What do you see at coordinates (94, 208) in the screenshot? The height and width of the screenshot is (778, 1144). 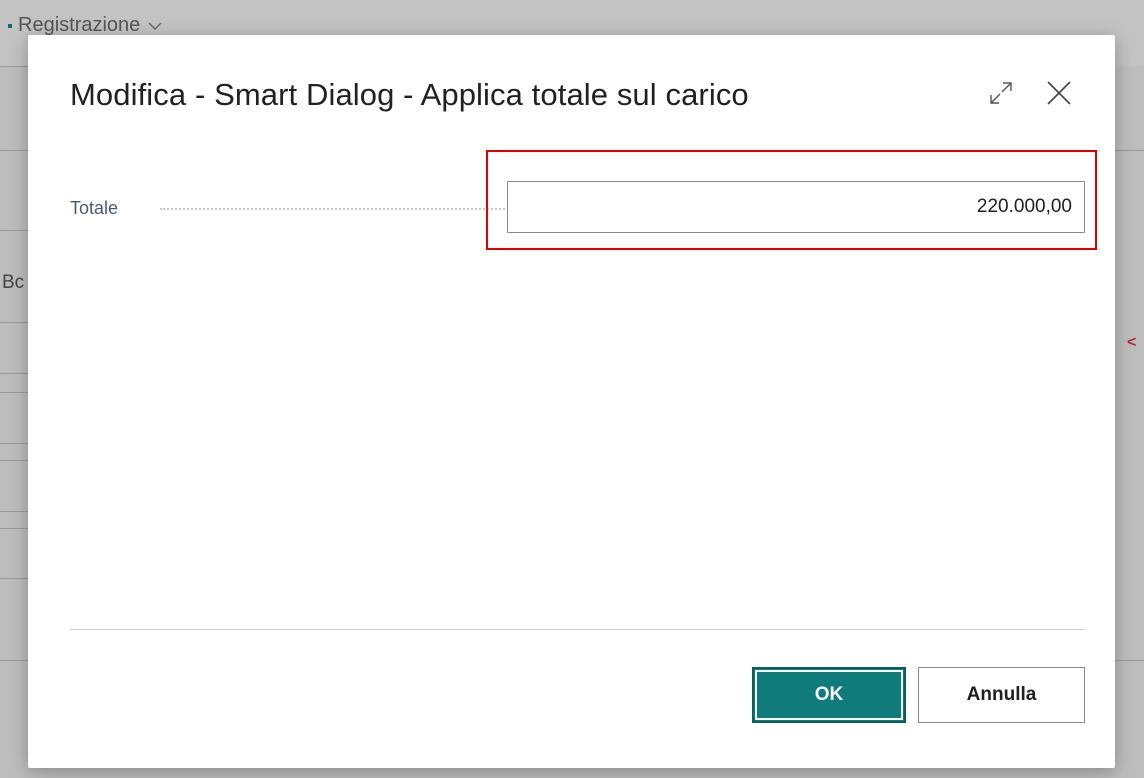 I see `field-label-totale: Totale` at bounding box center [94, 208].